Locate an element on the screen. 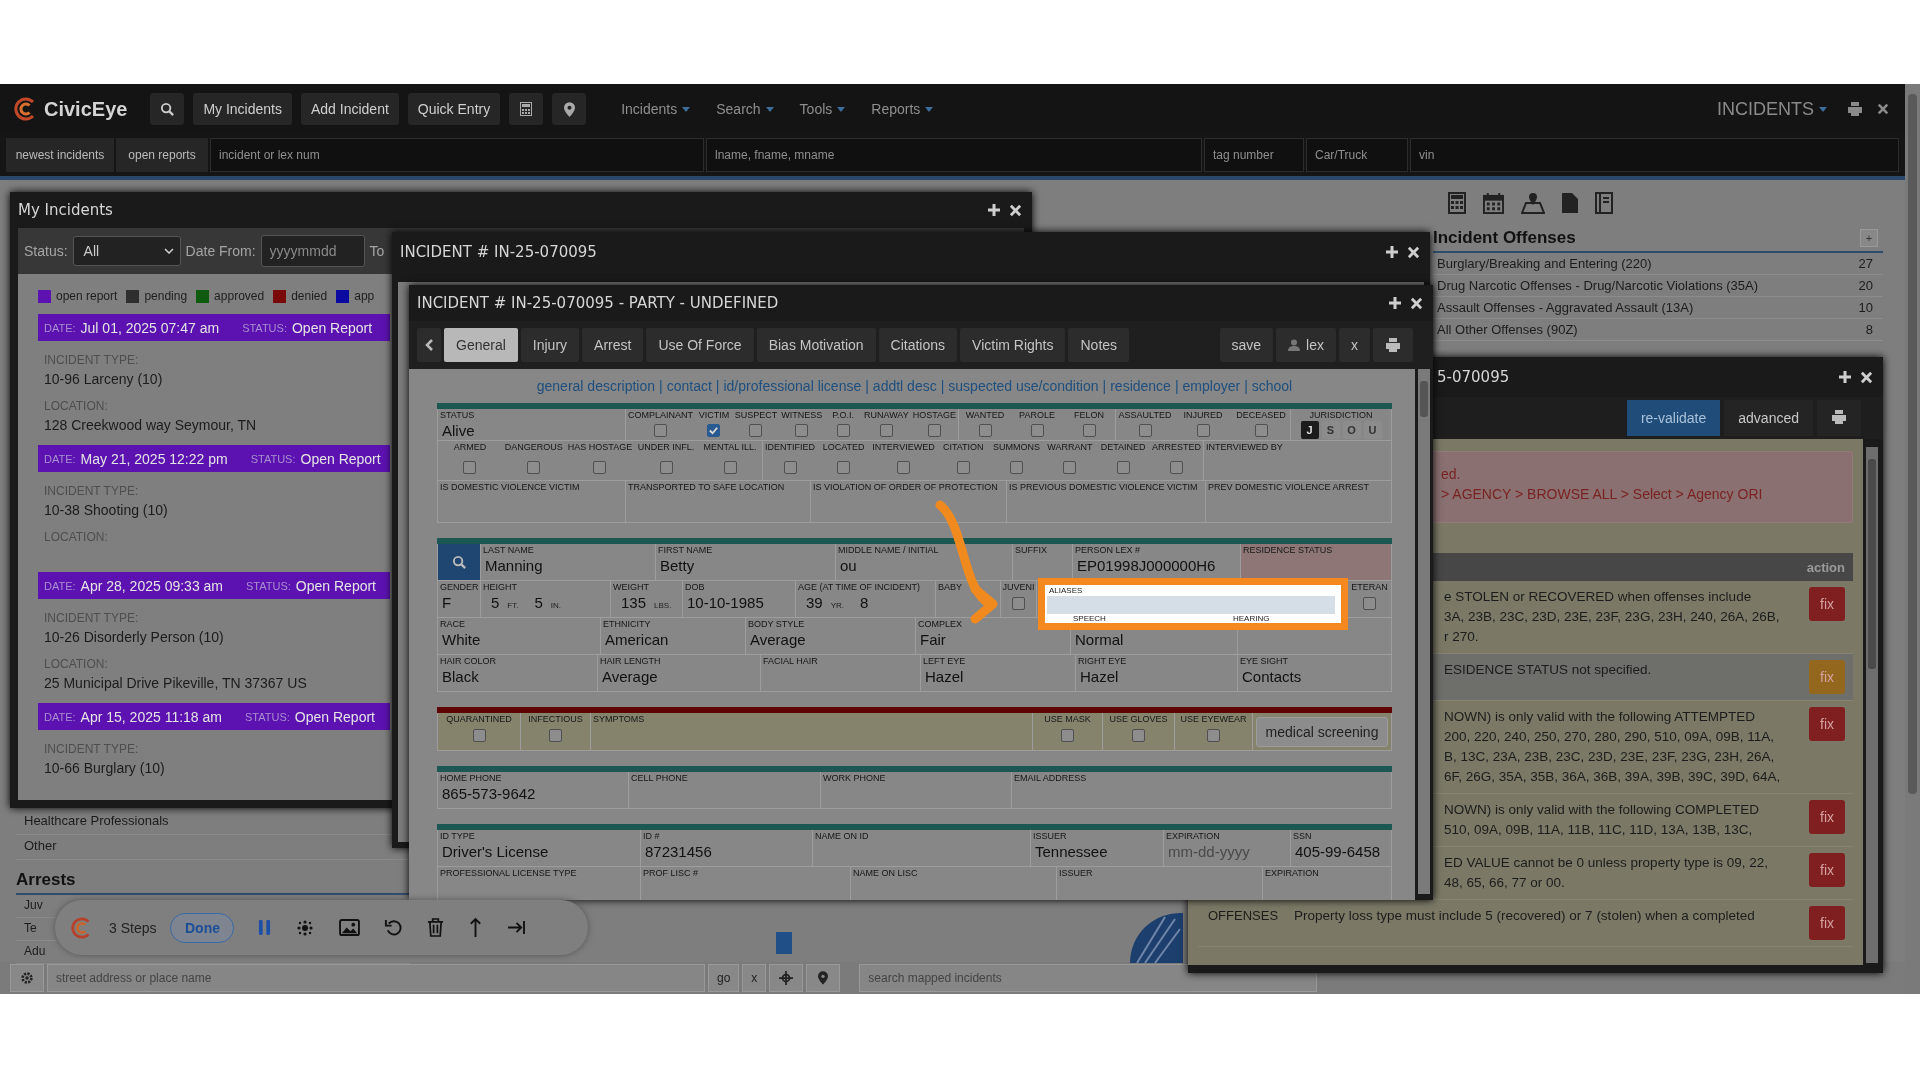  search-field: vin is located at coordinates (1654, 155).